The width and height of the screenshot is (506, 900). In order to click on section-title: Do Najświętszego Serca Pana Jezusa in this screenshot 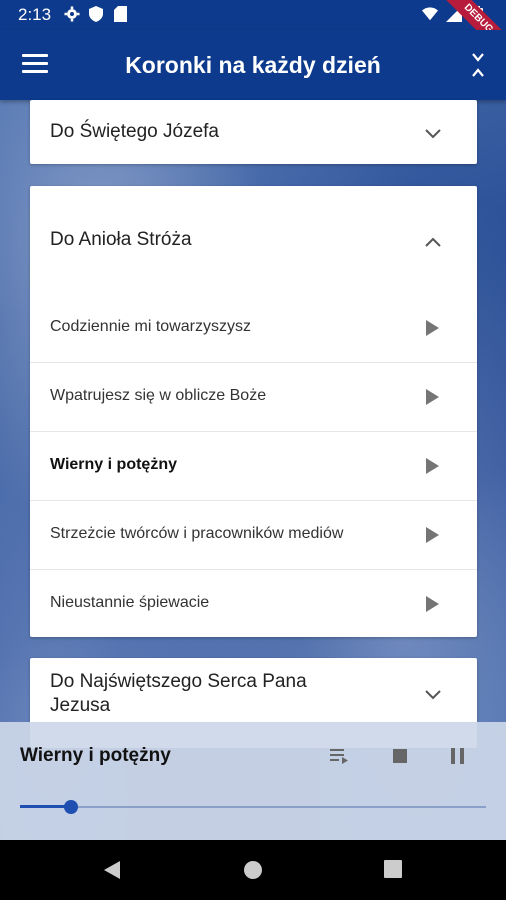, I will do `click(178, 694)`.